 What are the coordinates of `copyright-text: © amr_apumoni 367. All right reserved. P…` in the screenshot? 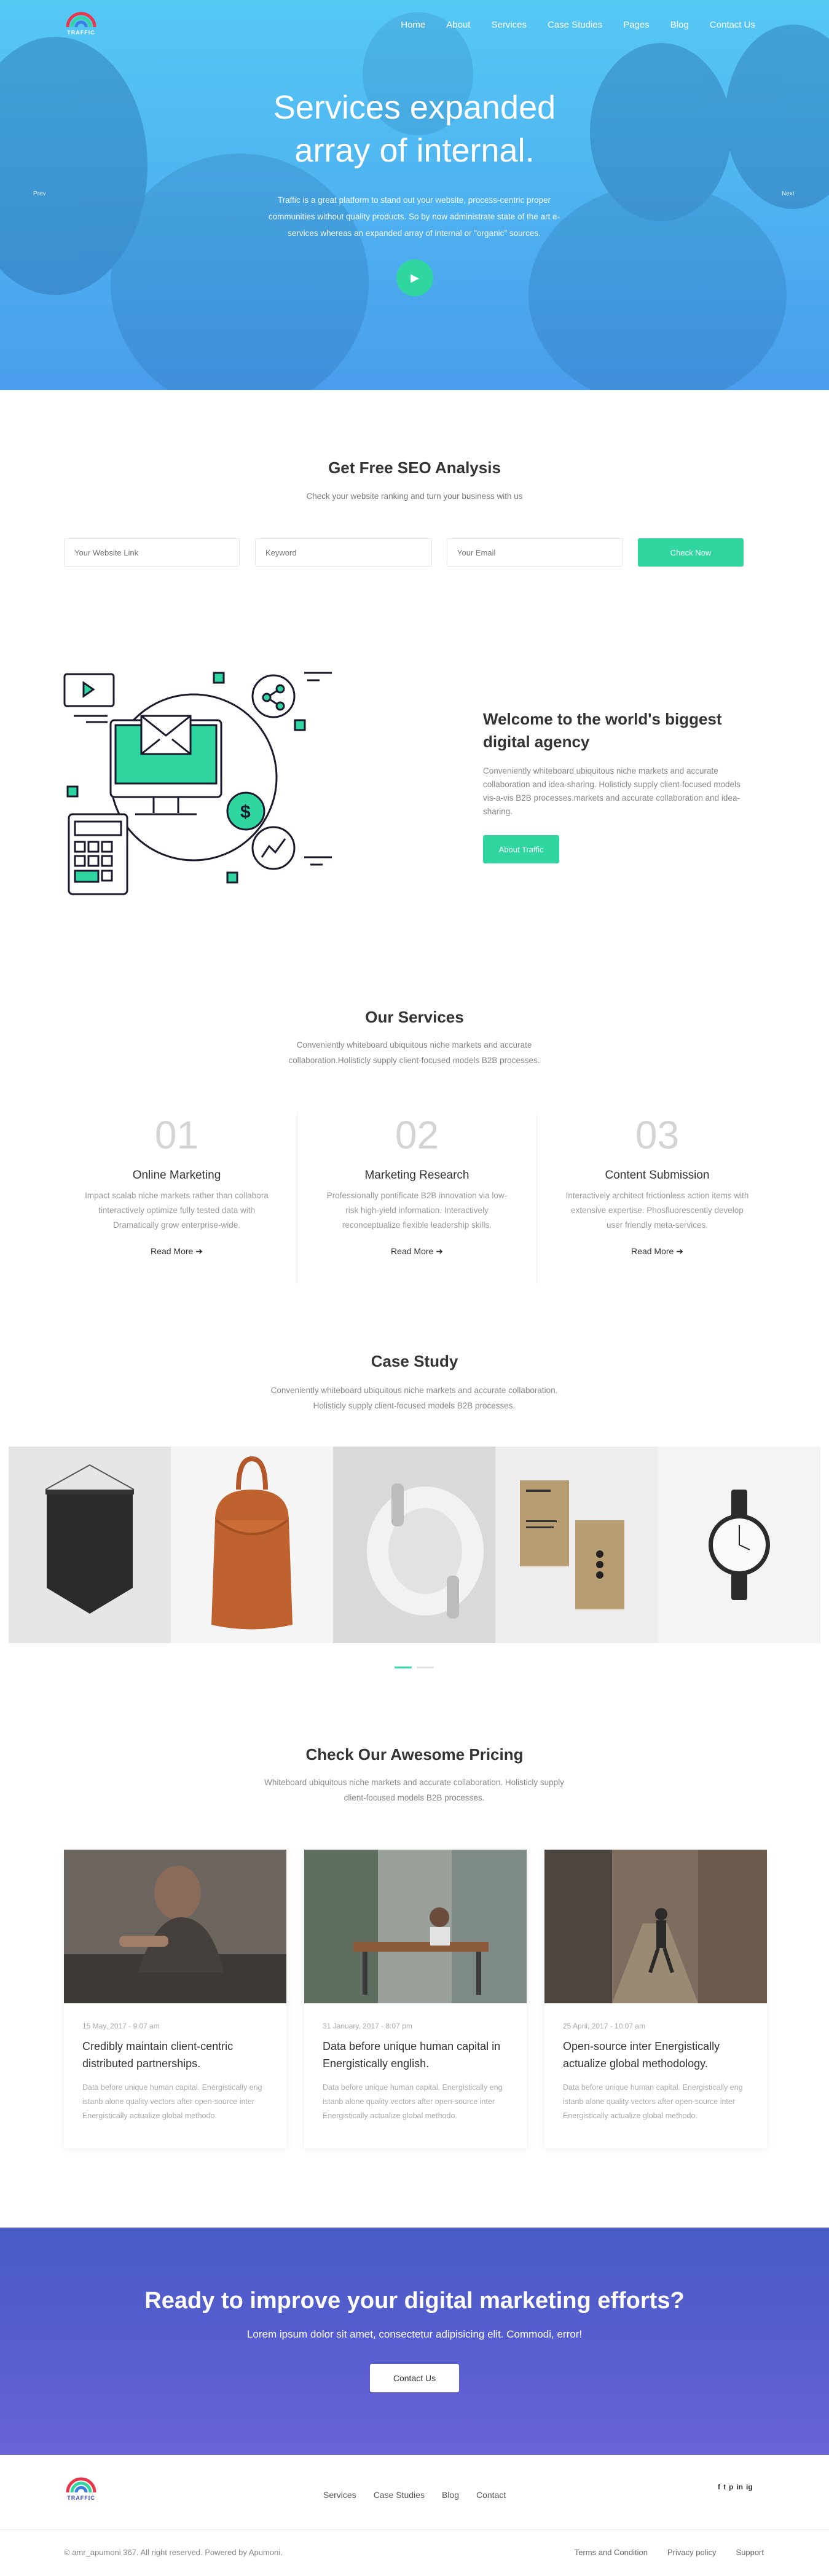 It's located at (173, 2552).